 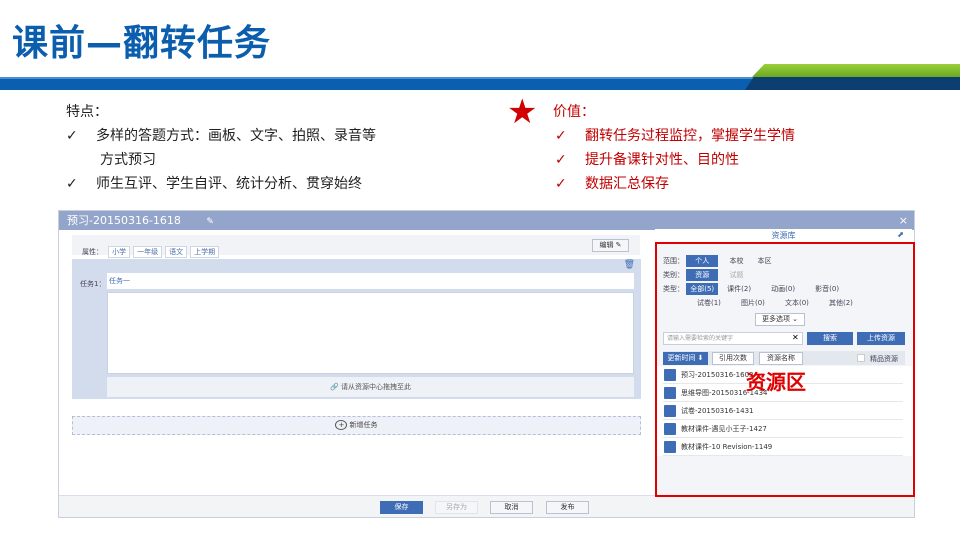 I want to click on slide-title: 课前—翻转任务, so click(x=142, y=43).